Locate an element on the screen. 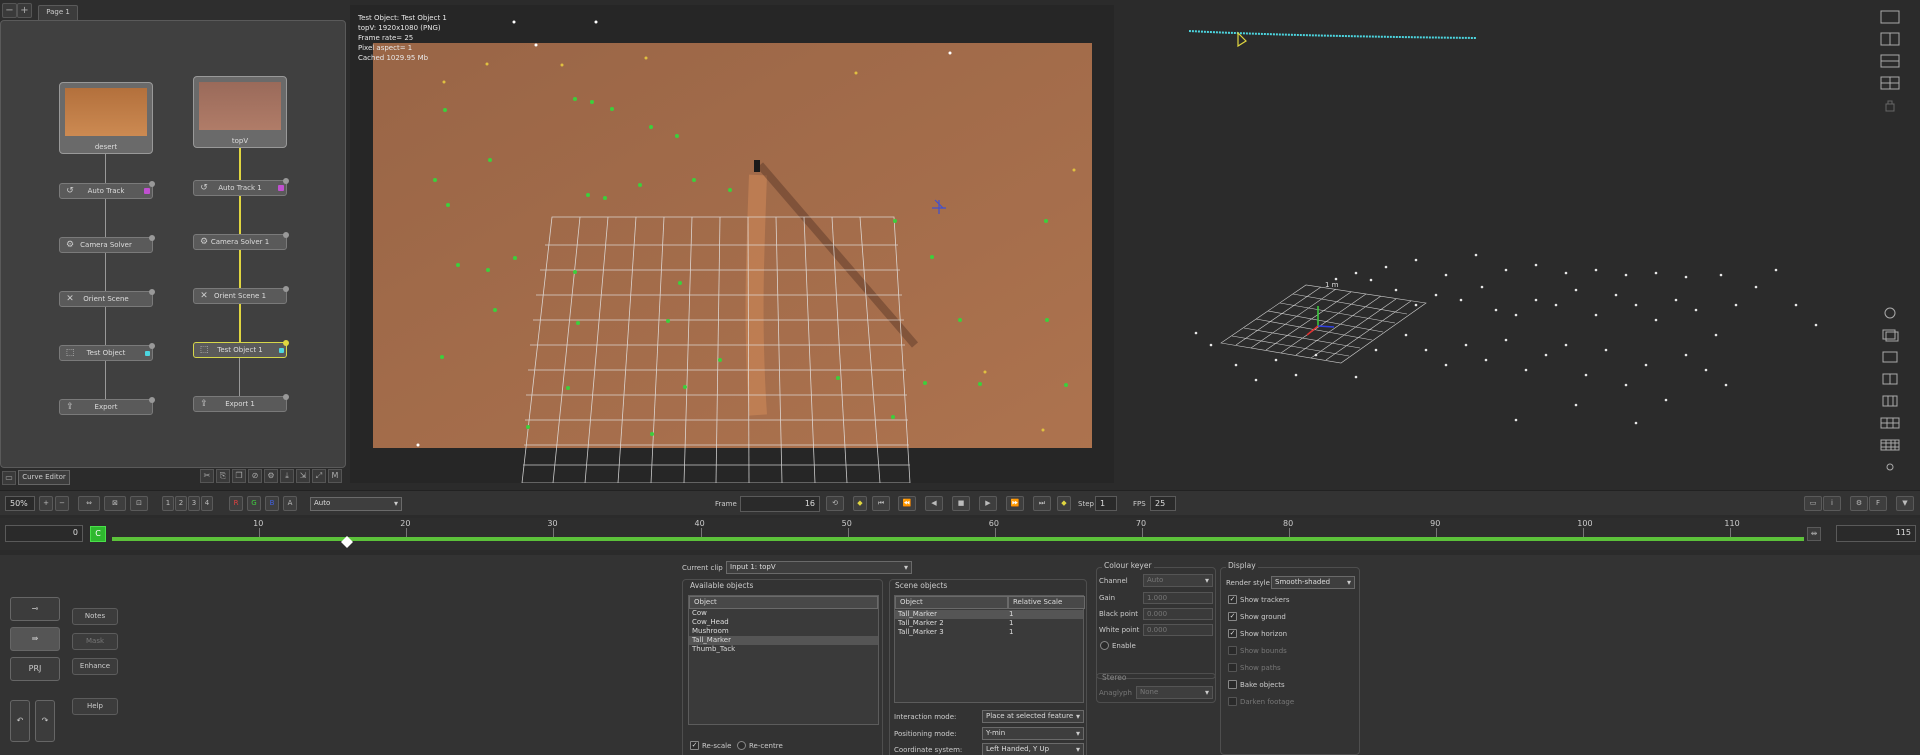 The height and width of the screenshot is (755, 1920). preferences-icon: ⚙ is located at coordinates (1859, 503).